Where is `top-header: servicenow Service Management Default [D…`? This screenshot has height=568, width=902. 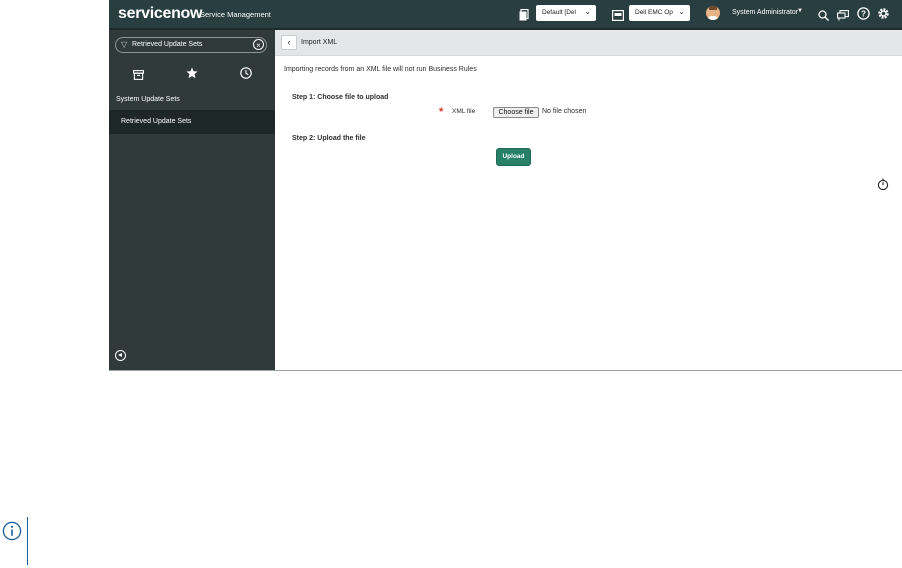 top-header: servicenow Service Management Default [D… is located at coordinates (505, 14).